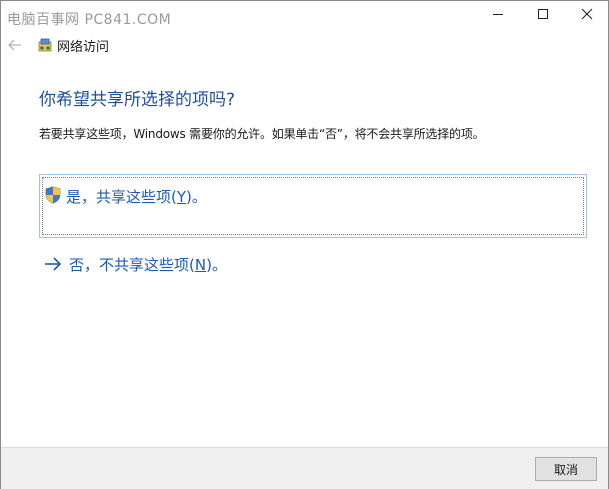  Describe the element at coordinates (89, 20) in the screenshot. I see `watermark-text: 电脑百事网 PC841.COM` at that location.